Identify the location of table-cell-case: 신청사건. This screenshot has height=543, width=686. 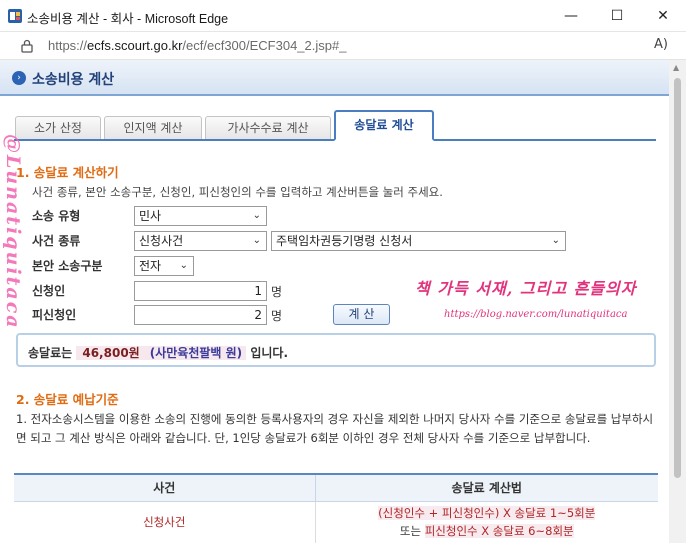
(164, 522).